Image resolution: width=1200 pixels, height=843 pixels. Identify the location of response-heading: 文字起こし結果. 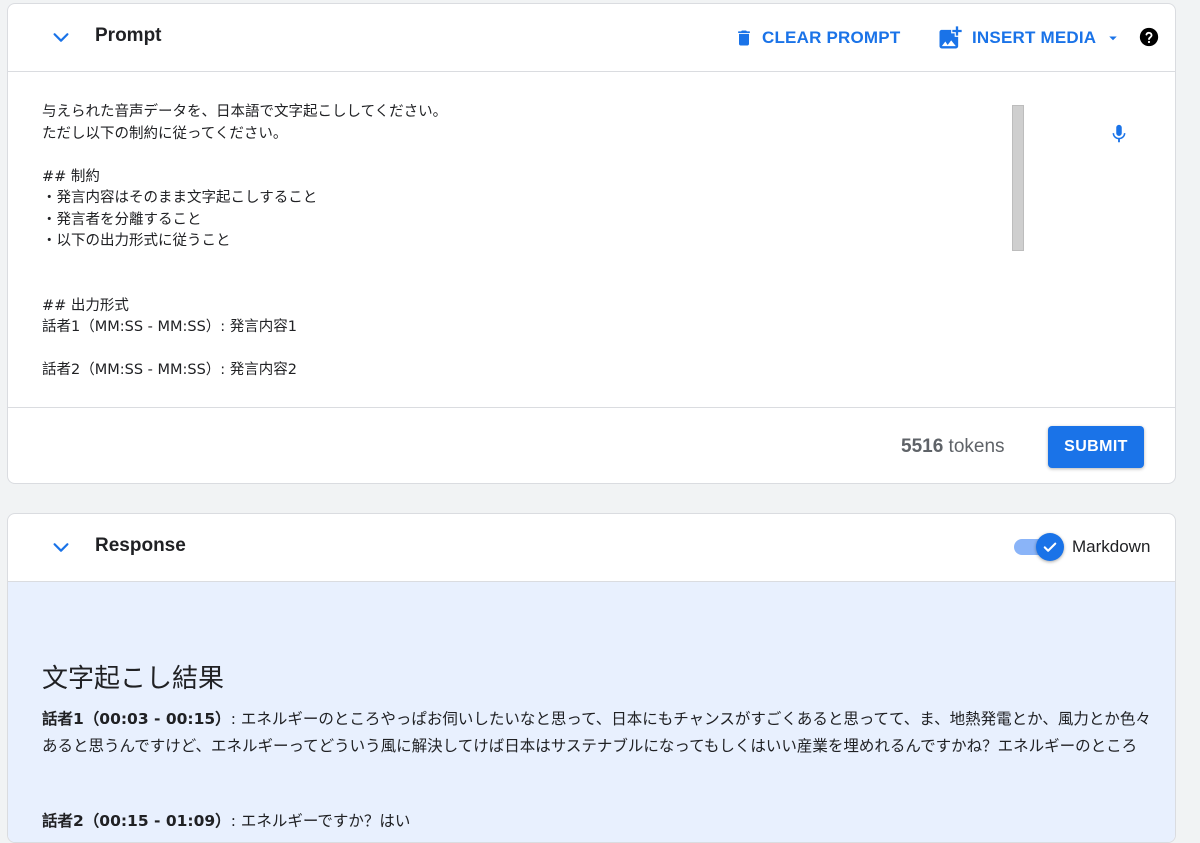
(133, 679).